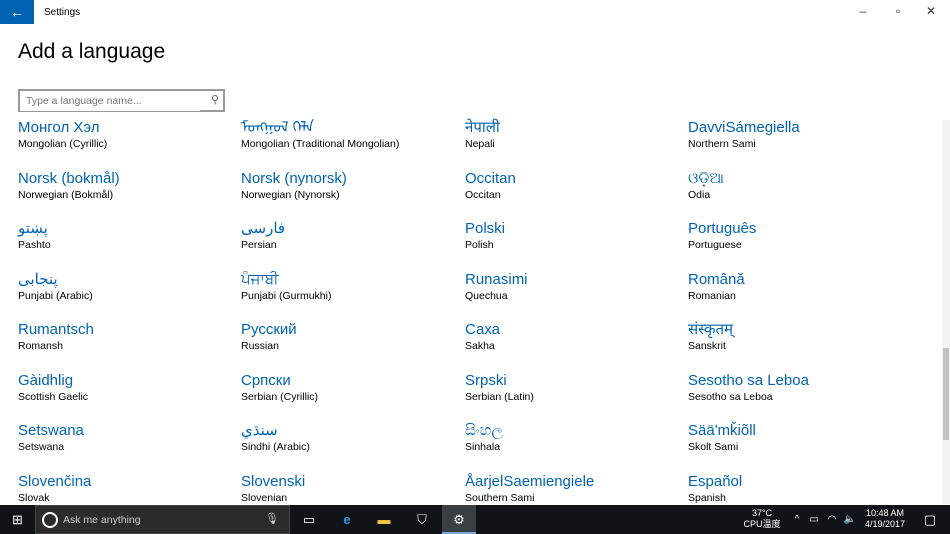  Describe the element at coordinates (275, 447) in the screenshot. I see `language-english-name: Sindhi (Arabic)` at that location.